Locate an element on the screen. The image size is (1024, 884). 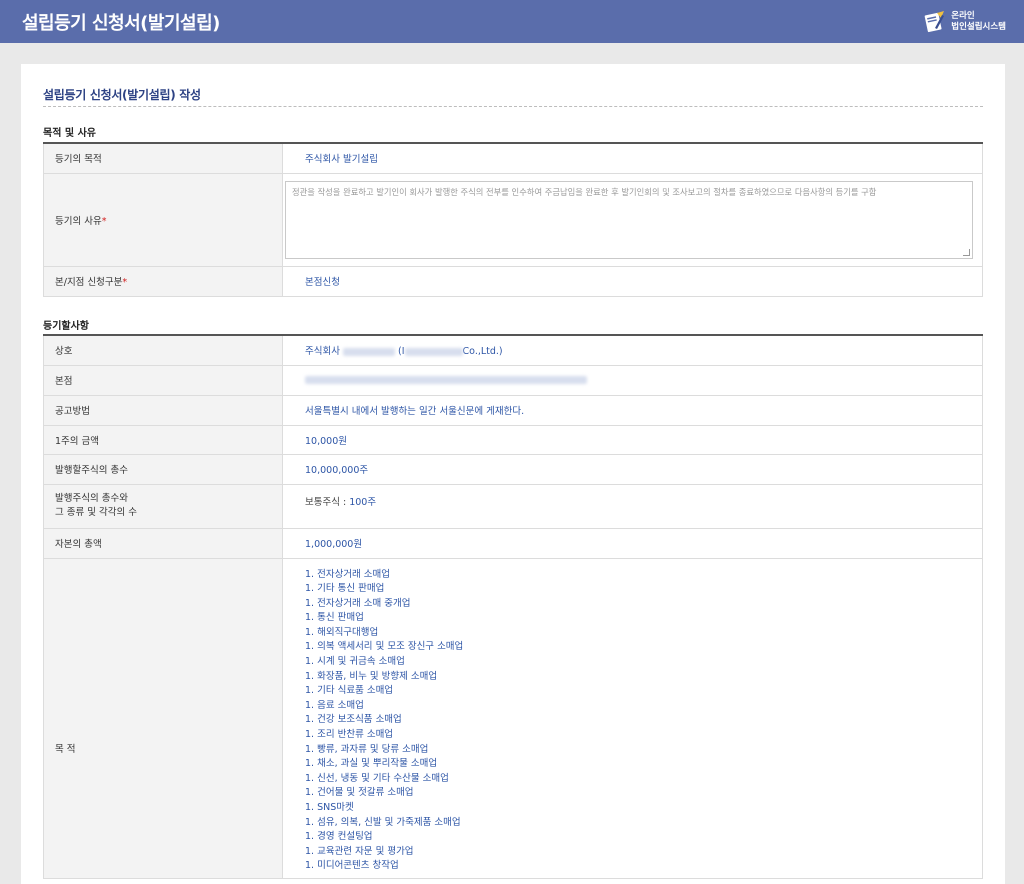
company-name-paren: (I is located at coordinates (401, 352).